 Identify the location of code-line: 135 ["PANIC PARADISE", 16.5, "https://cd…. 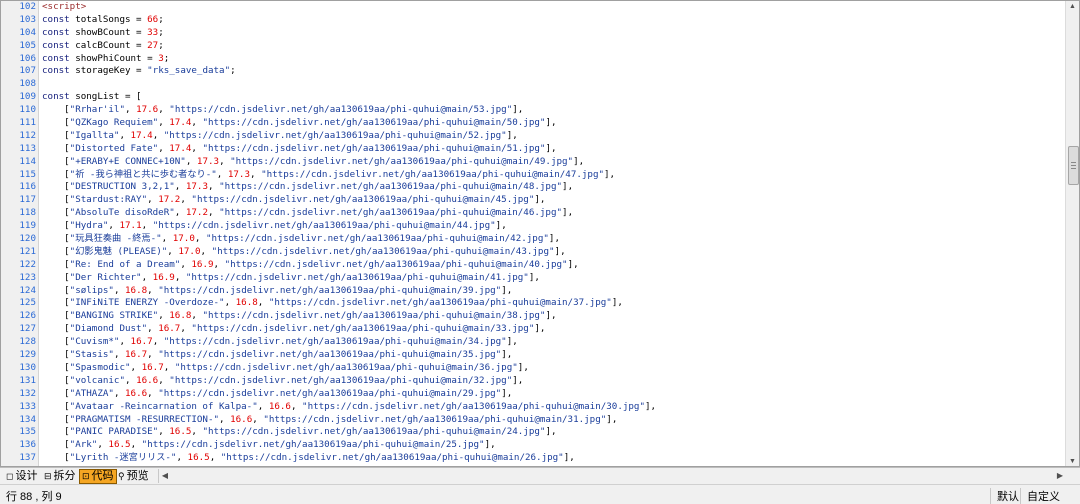
(533, 432).